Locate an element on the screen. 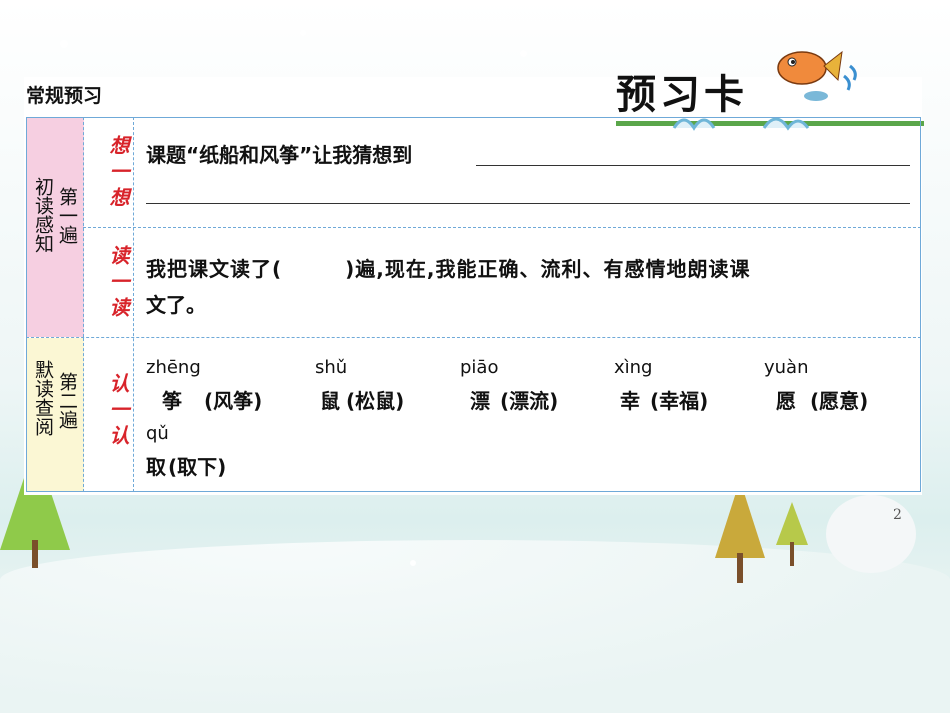 Image resolution: width=950 pixels, height=713 pixels. snowball is located at coordinates (871, 534).